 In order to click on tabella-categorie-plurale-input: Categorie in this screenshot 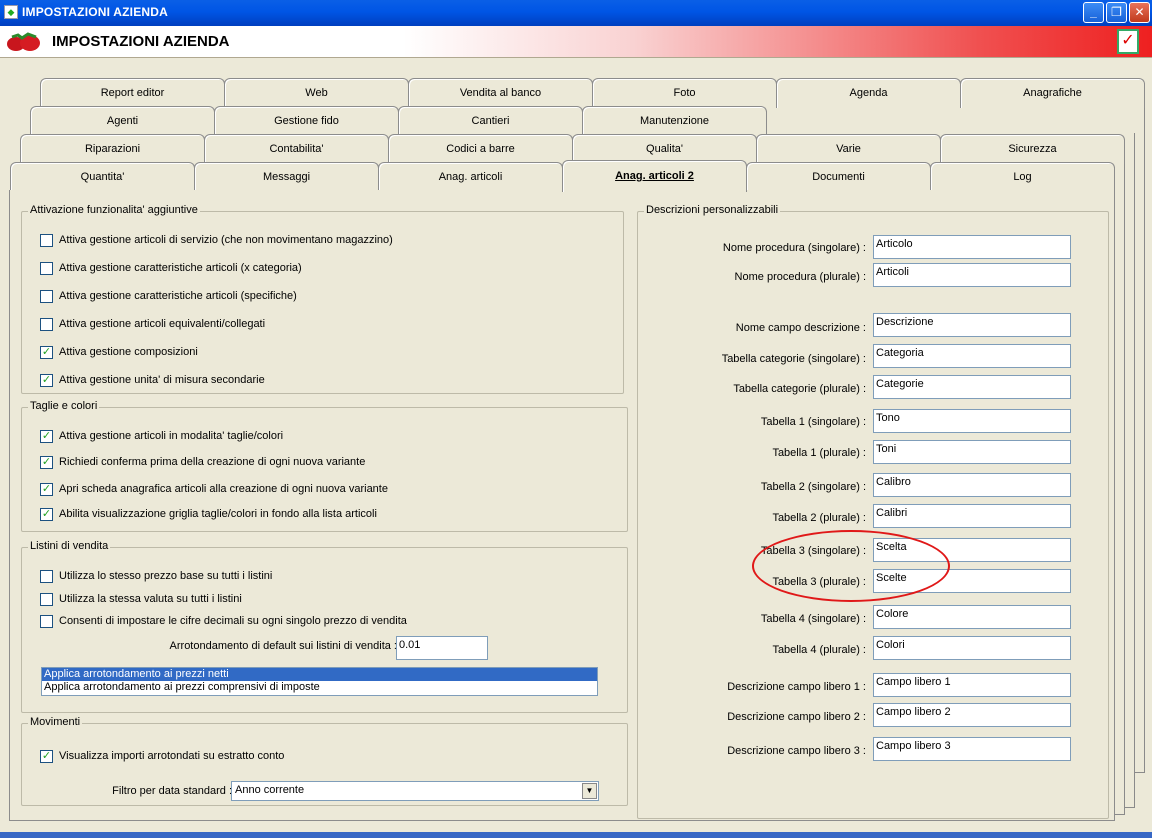, I will do `click(972, 387)`.